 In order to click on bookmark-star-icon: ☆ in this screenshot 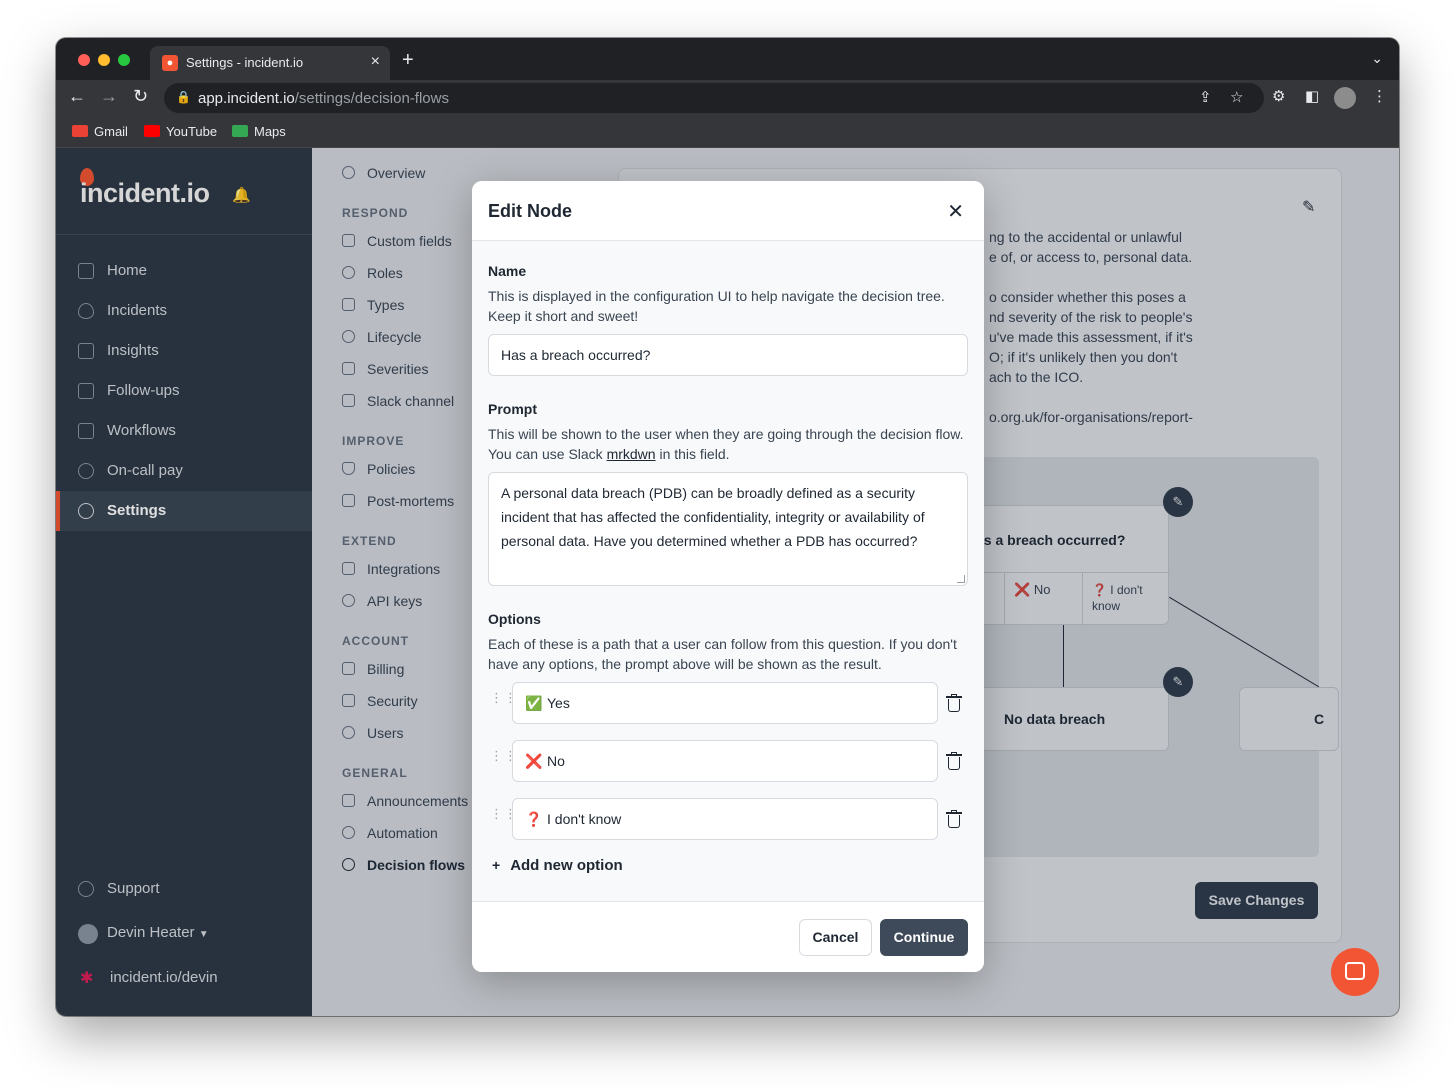, I will do `click(1236, 97)`.